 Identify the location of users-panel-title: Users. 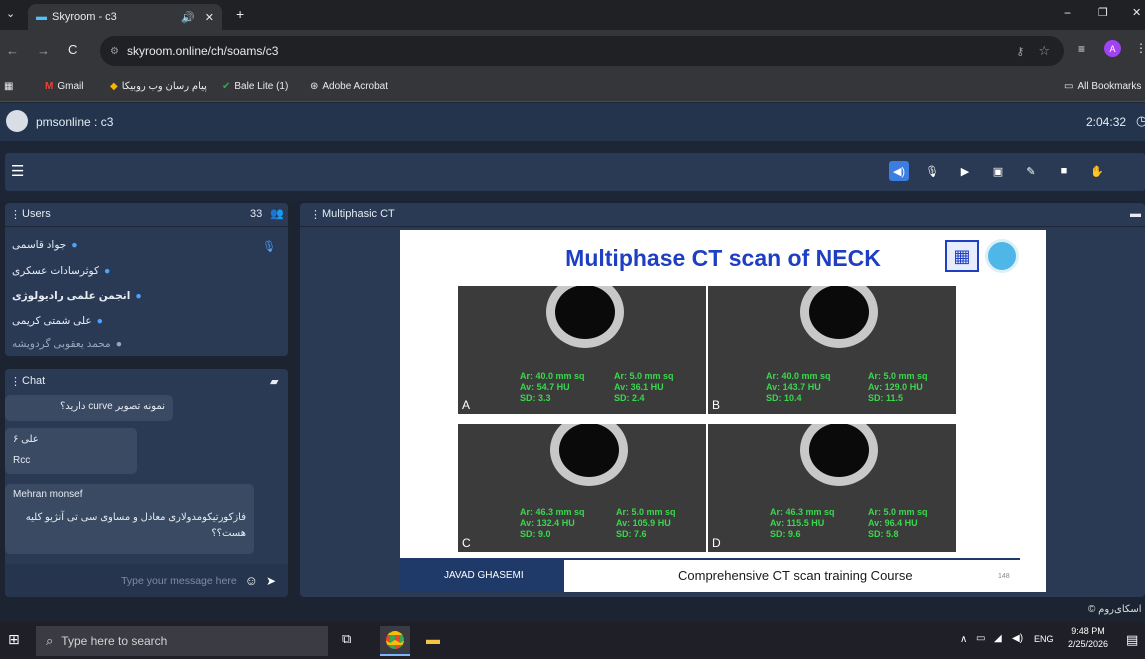
(36, 214).